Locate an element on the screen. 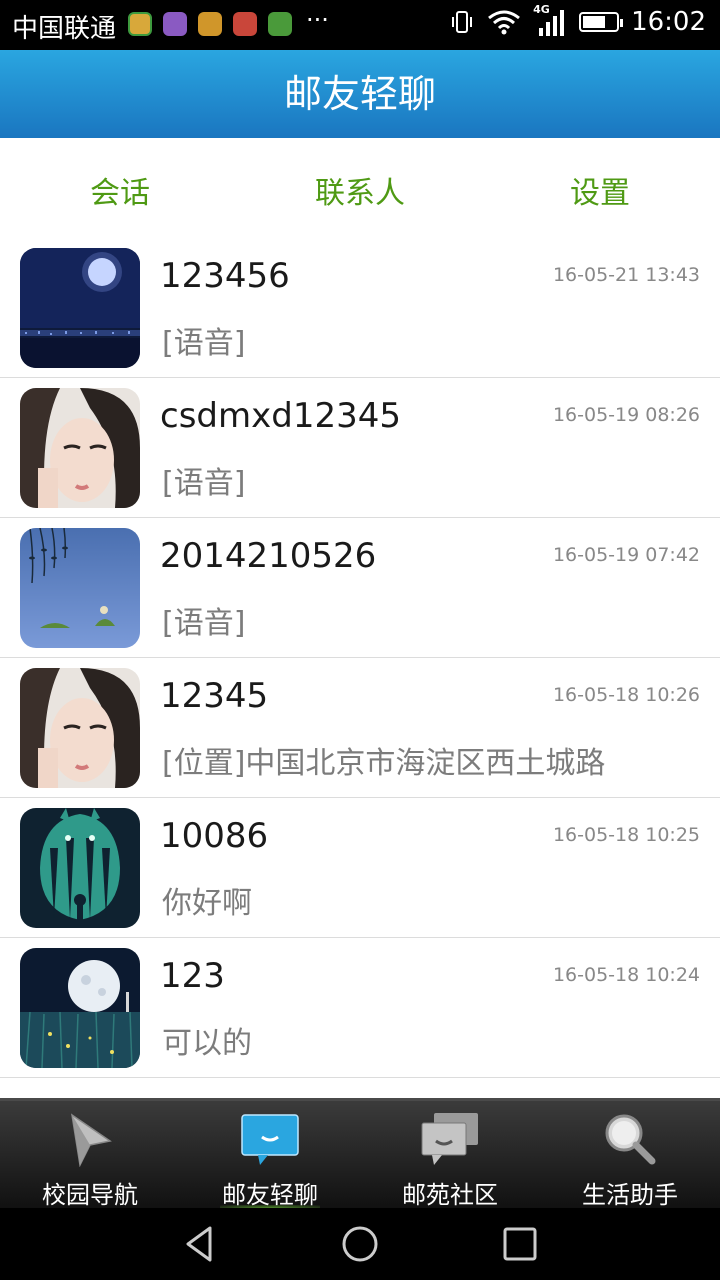  navigation-arrow-icon is located at coordinates (91, 1140).